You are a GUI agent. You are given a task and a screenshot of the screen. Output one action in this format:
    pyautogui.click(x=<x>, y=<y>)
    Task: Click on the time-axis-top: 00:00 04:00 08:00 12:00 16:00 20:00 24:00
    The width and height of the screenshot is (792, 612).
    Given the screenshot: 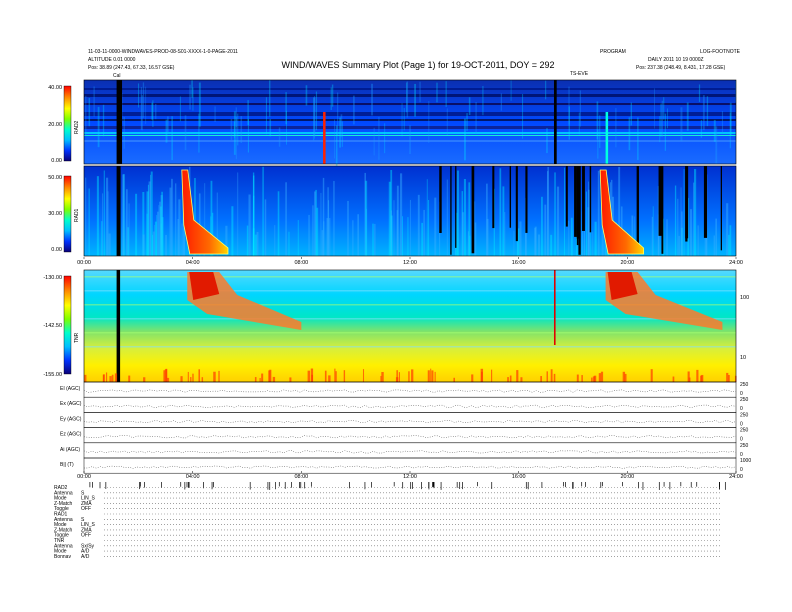 What is the action you would take?
    pyautogui.click(x=410, y=261)
    